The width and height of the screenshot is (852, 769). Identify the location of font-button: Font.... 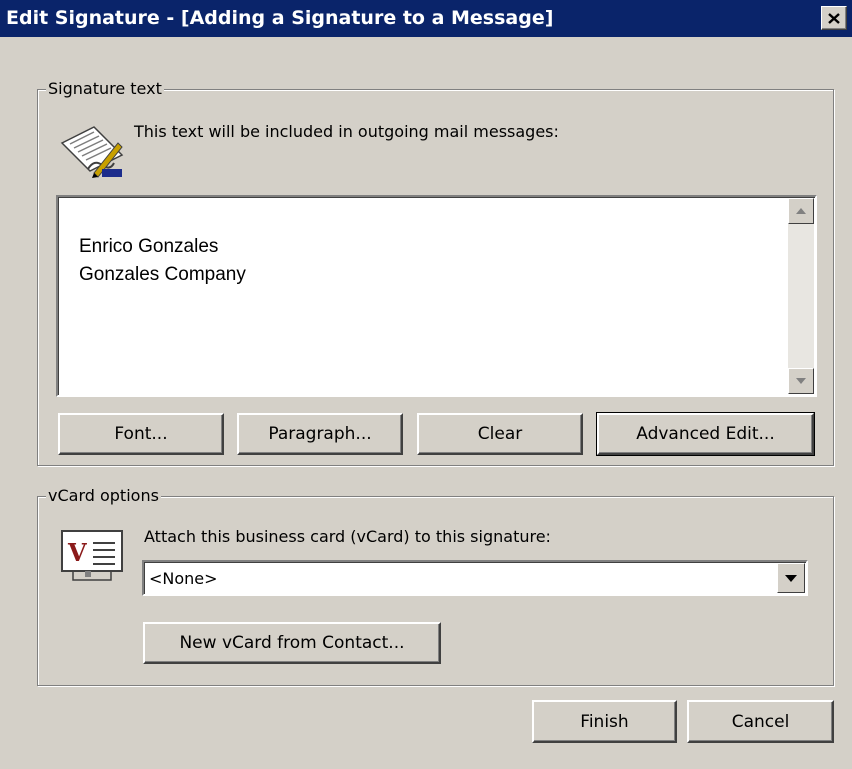
(141, 434).